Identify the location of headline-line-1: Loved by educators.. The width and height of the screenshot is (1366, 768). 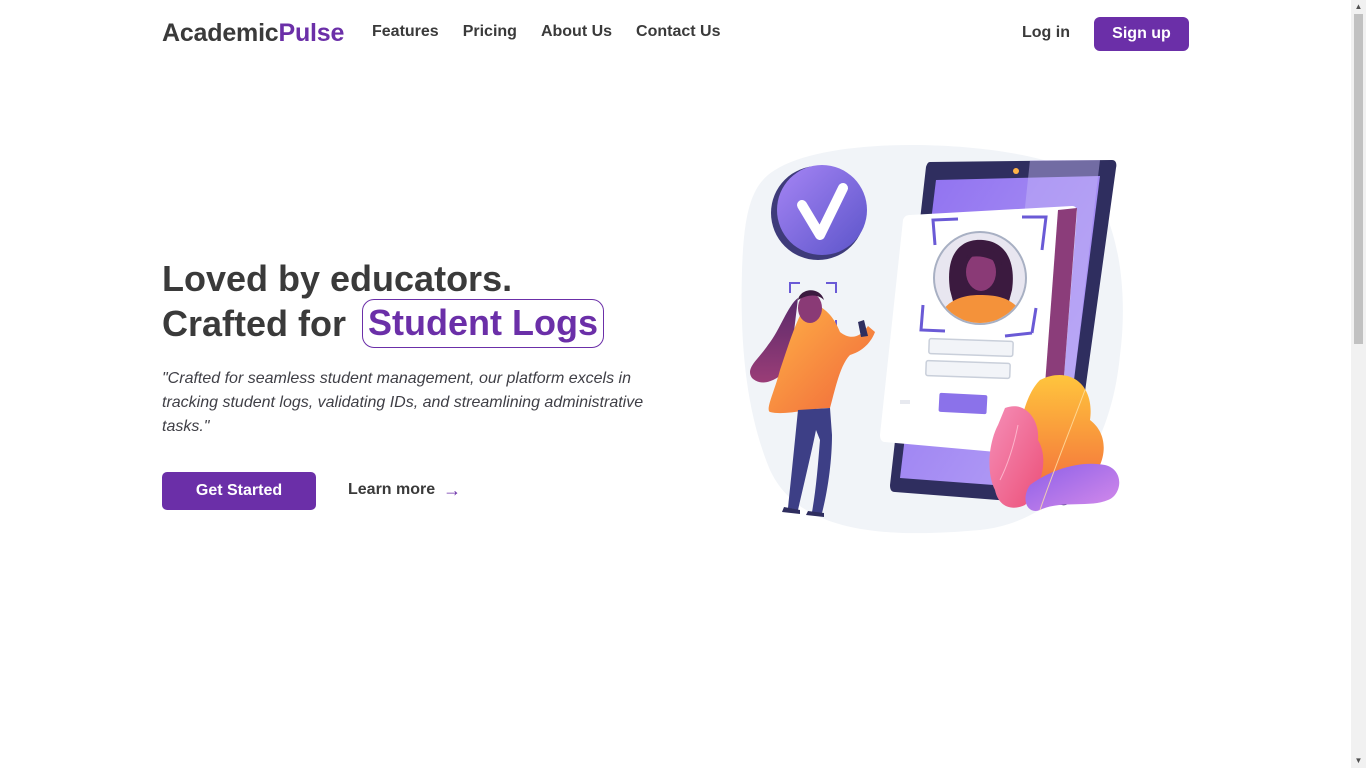
(337, 278).